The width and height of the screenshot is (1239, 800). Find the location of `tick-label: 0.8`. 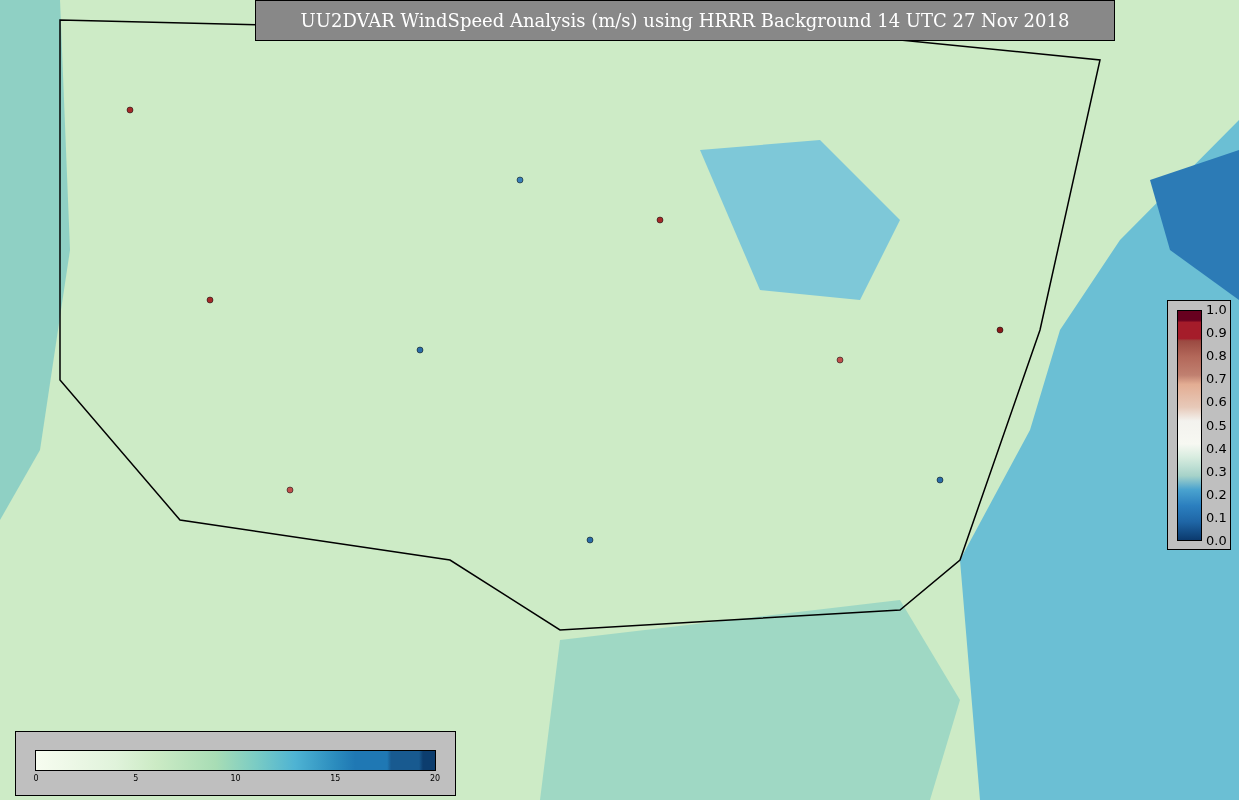

tick-label: 0.8 is located at coordinates (1216, 356).